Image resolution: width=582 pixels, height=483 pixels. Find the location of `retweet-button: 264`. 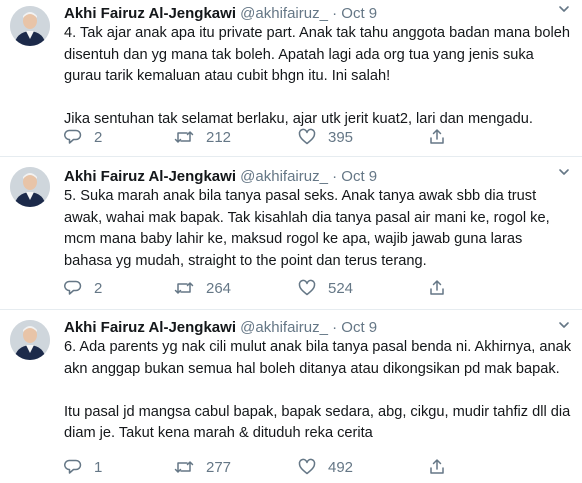

retweet-button: 264 is located at coordinates (236, 288).